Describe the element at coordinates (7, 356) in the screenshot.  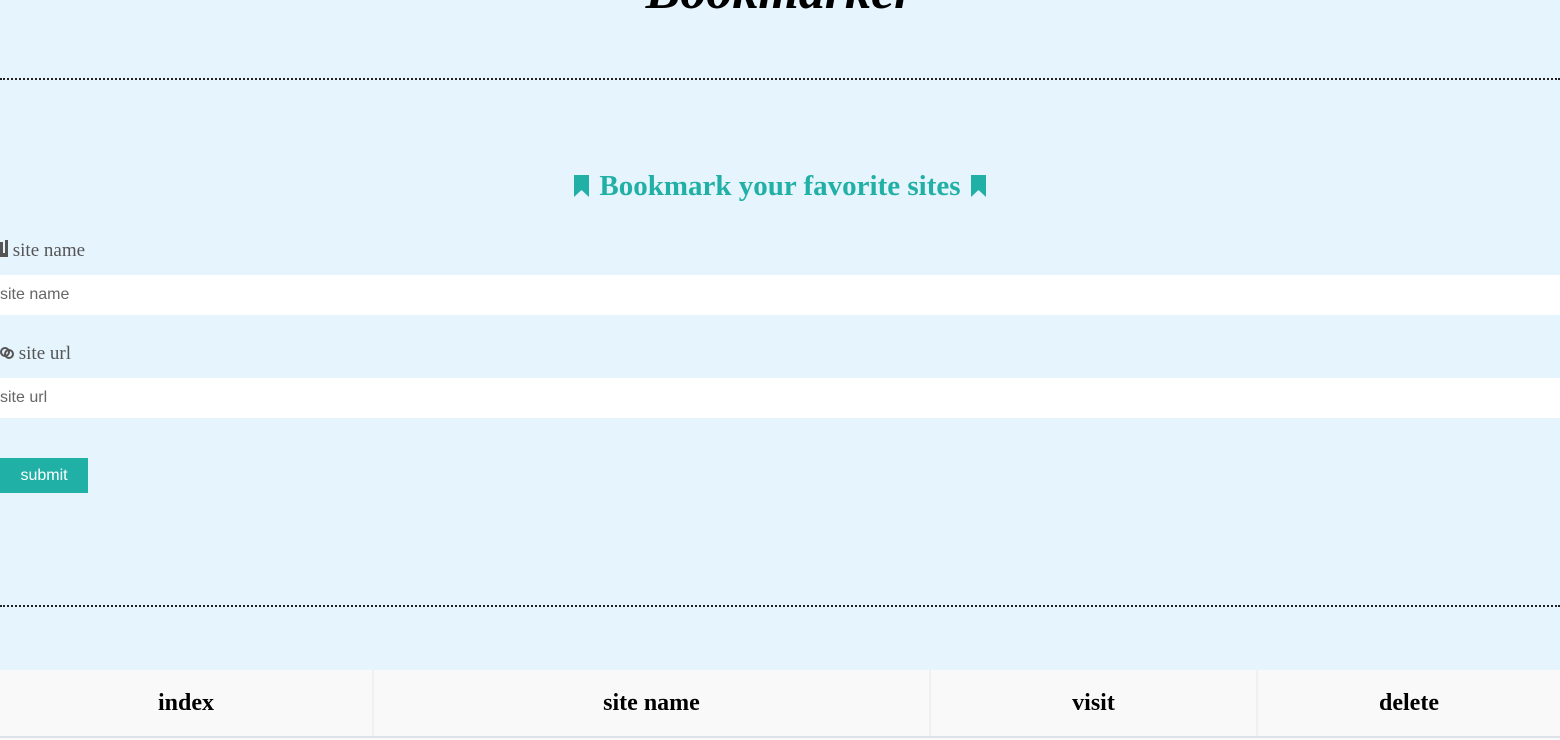
I see `link-icon` at that location.